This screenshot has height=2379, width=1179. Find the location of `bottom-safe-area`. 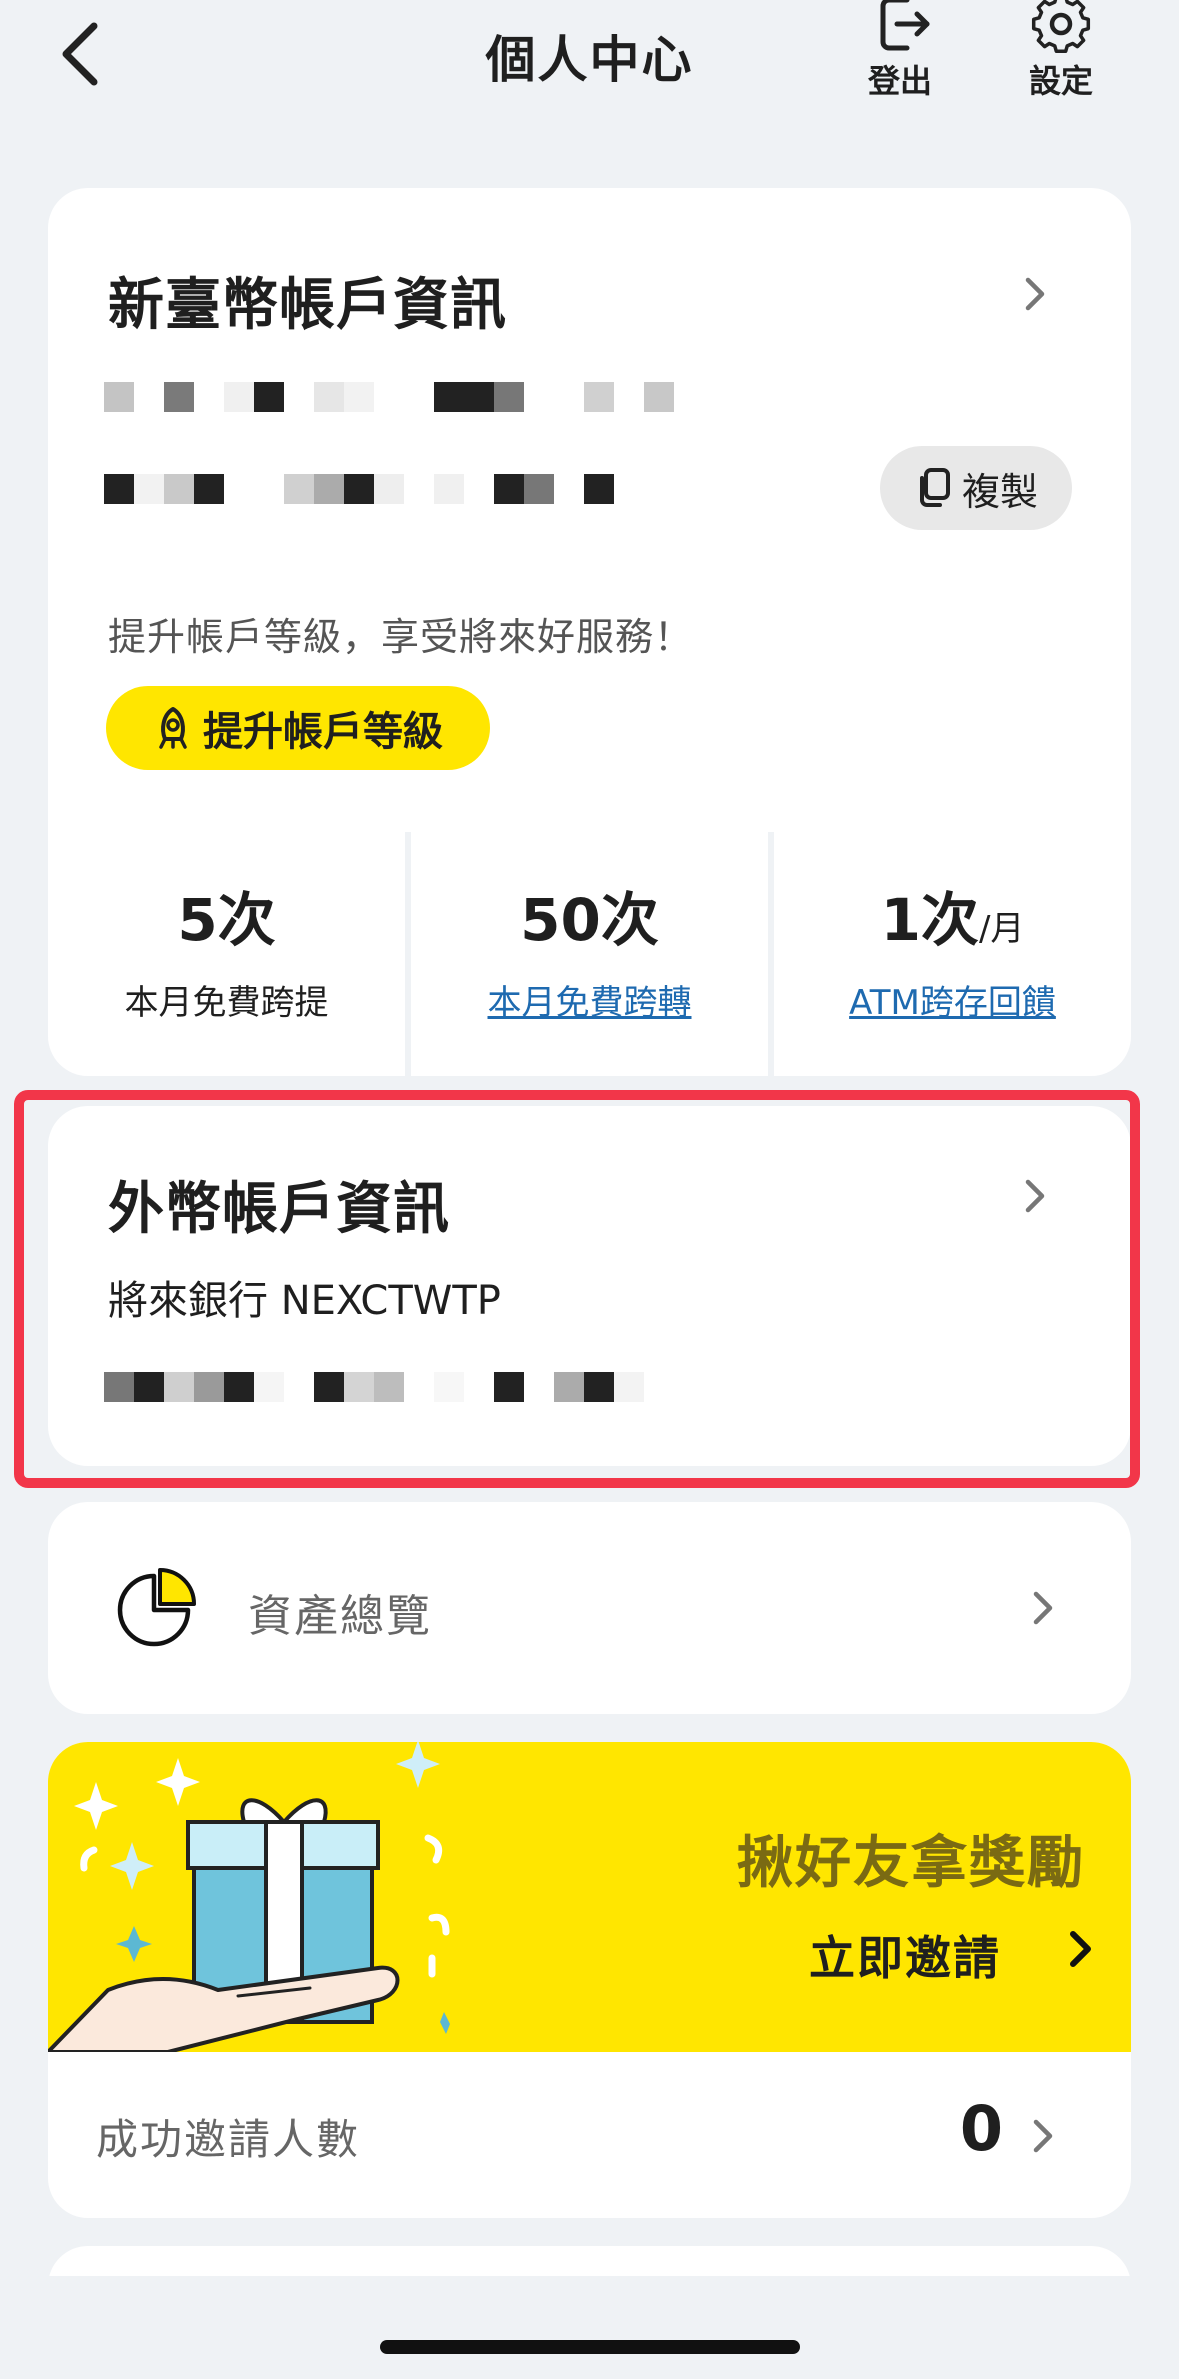

bottom-safe-area is located at coordinates (589, 2327).